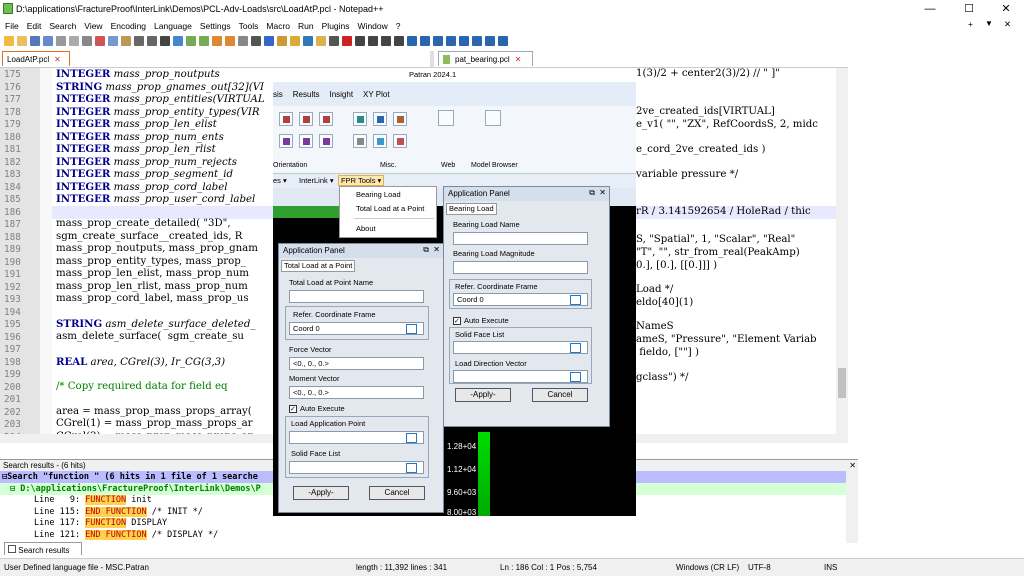 The image size is (1024, 576). What do you see at coordinates (376, 94) in the screenshot?
I see `ribbon-tab-xyplot: XY Plot` at bounding box center [376, 94].